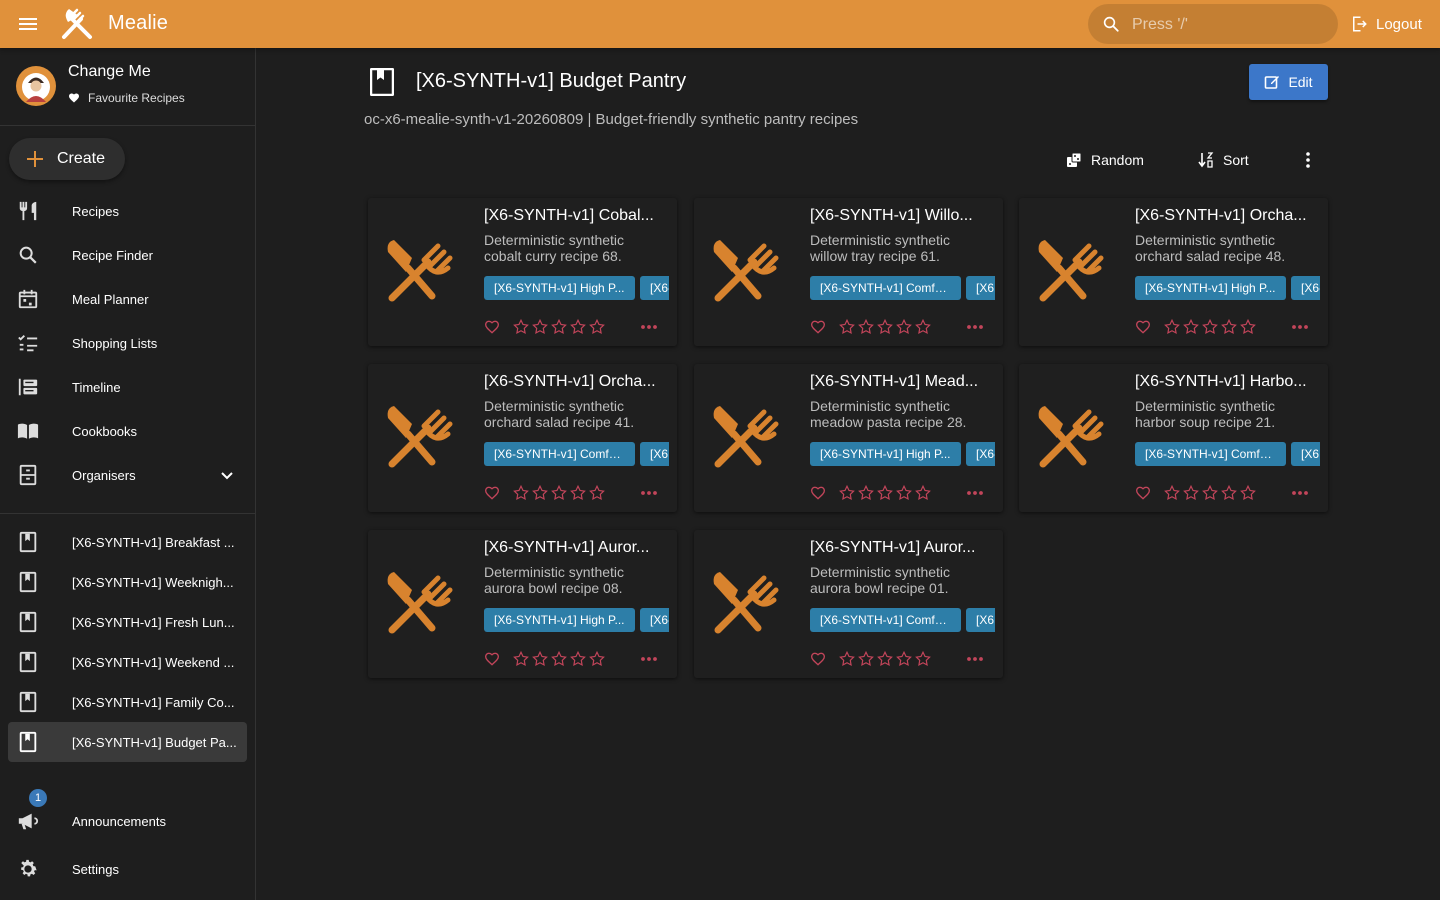 The image size is (1440, 900). I want to click on avatar, so click(36, 86).